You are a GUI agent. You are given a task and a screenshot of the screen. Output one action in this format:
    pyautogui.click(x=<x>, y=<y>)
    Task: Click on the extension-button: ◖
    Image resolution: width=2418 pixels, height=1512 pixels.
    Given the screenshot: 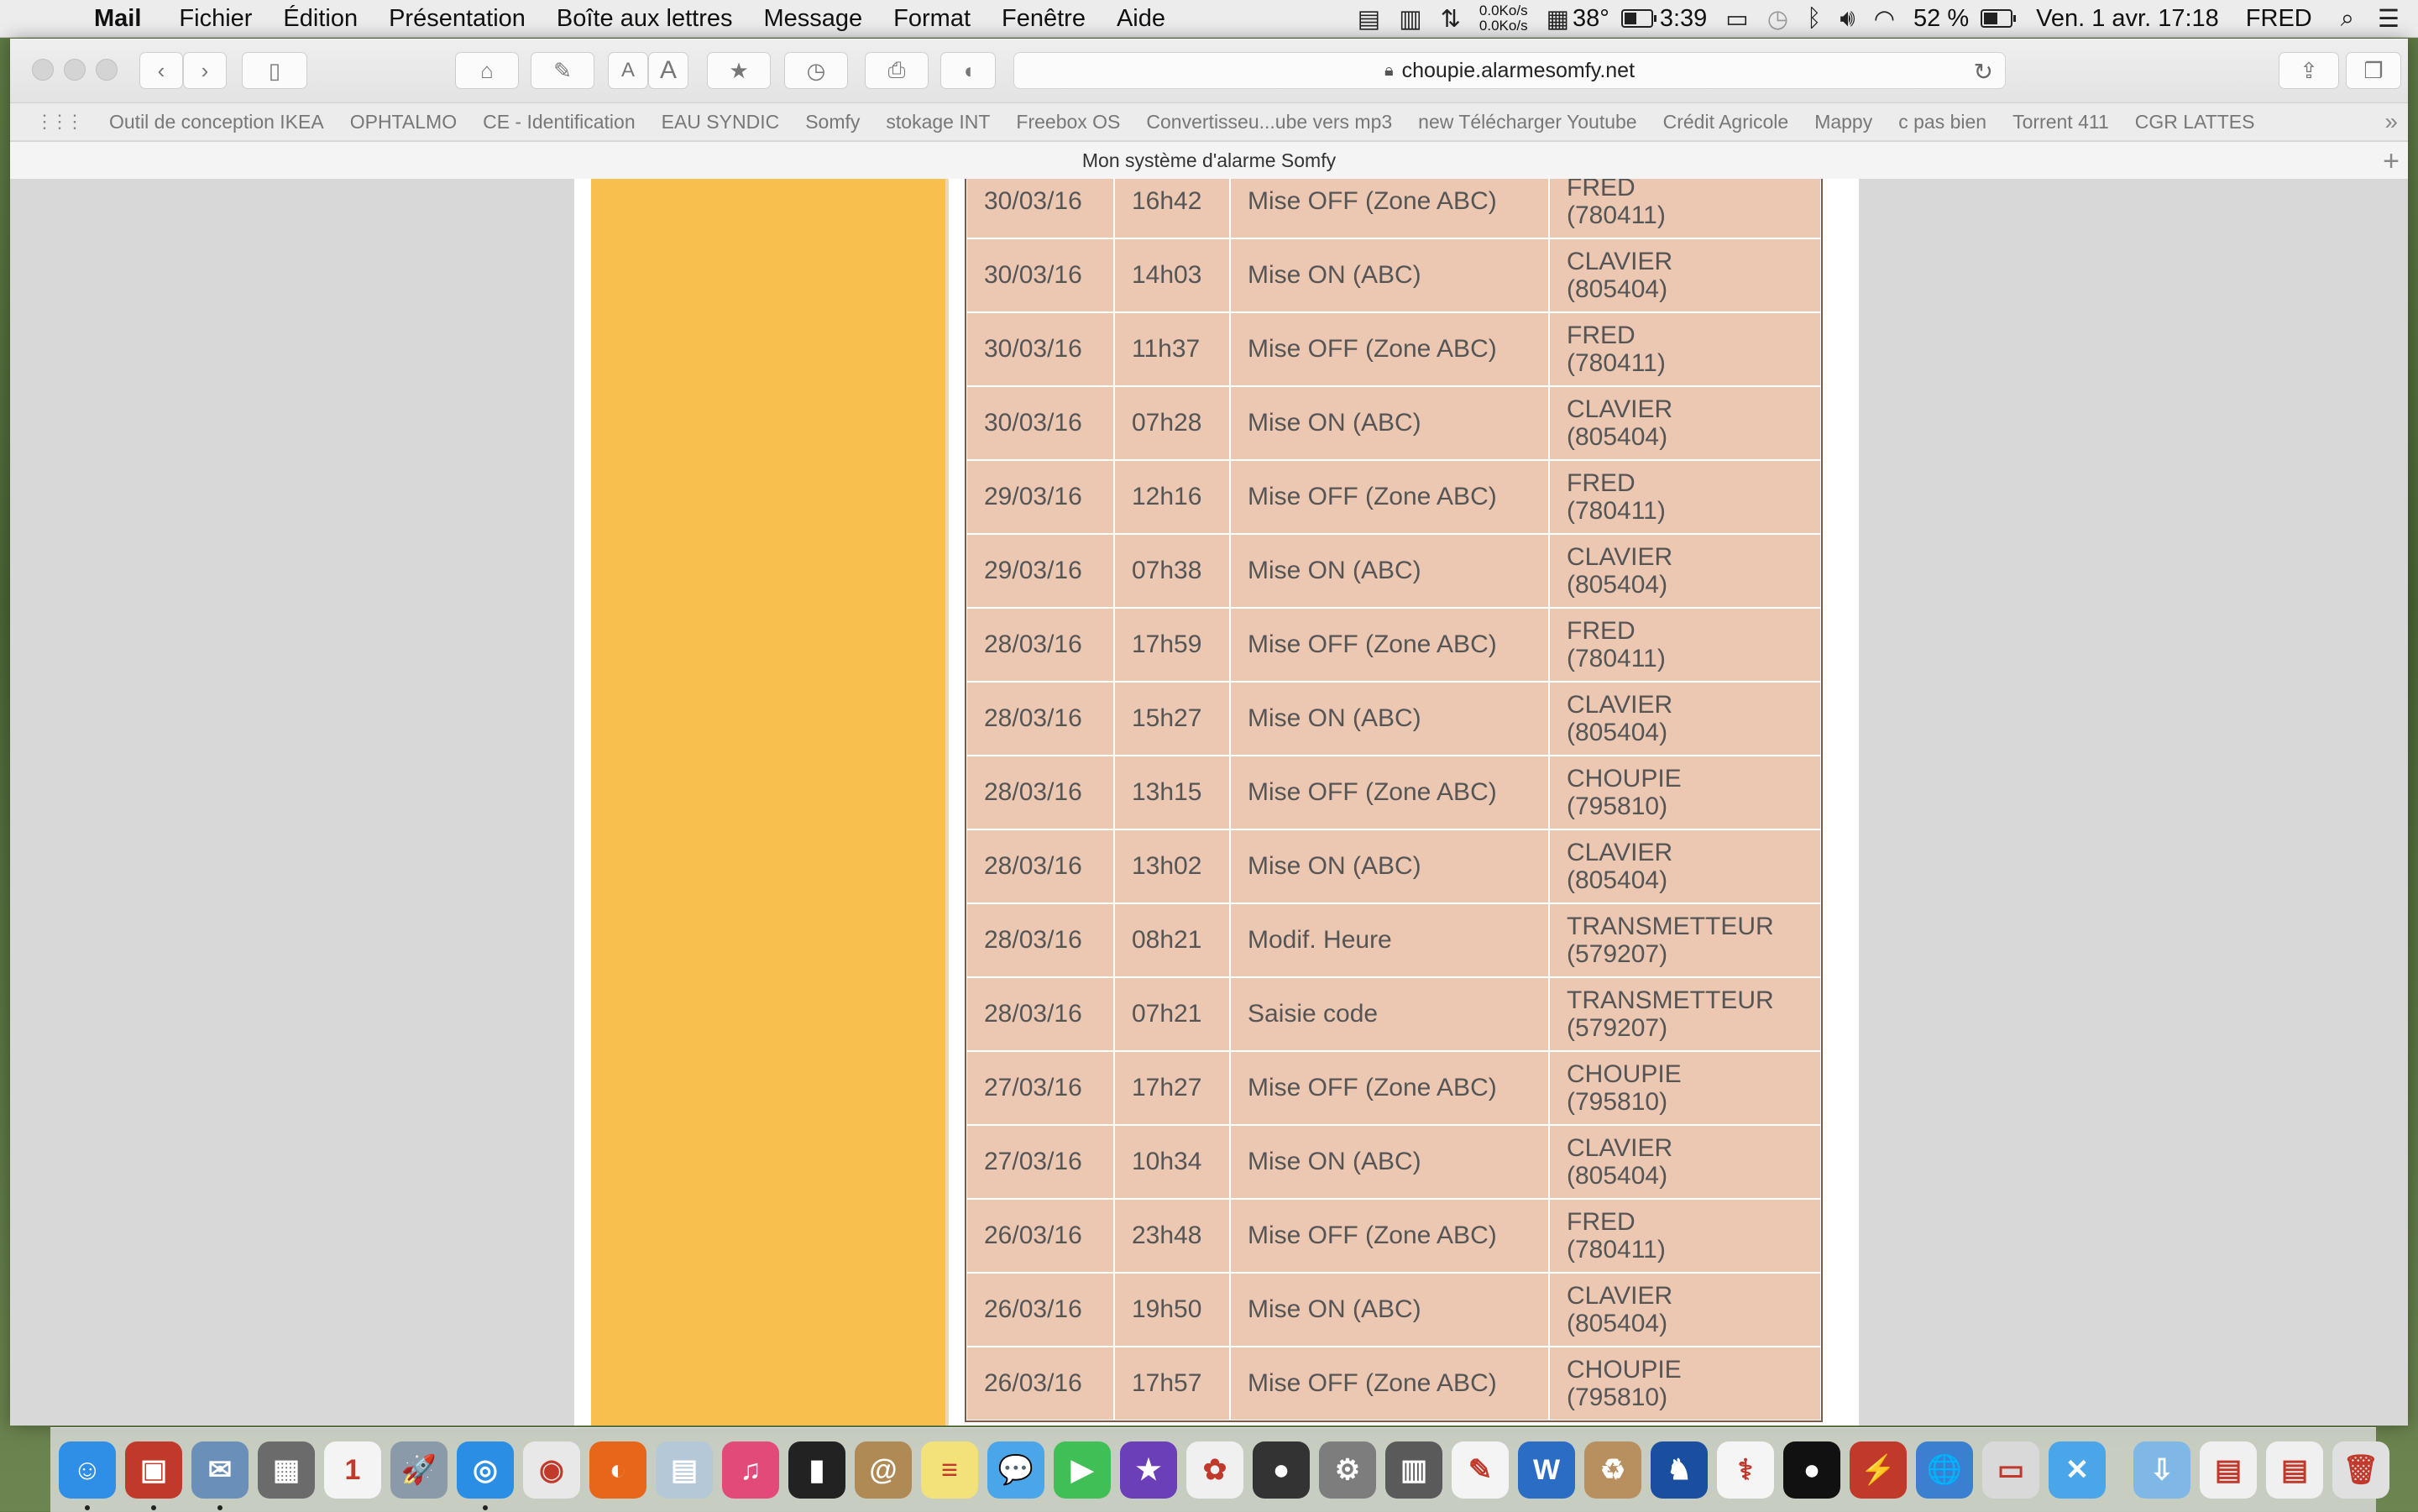 What is the action you would take?
    pyautogui.click(x=968, y=70)
    